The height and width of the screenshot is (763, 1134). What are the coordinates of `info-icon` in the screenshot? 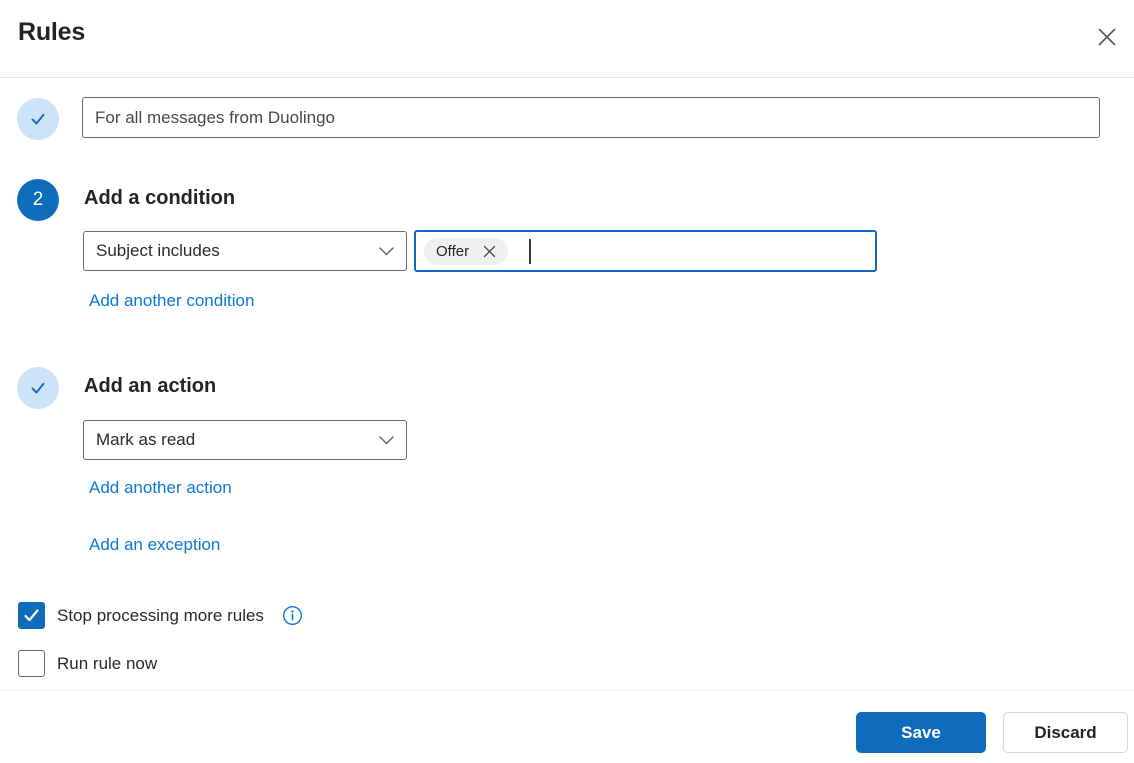 It's located at (292, 615).